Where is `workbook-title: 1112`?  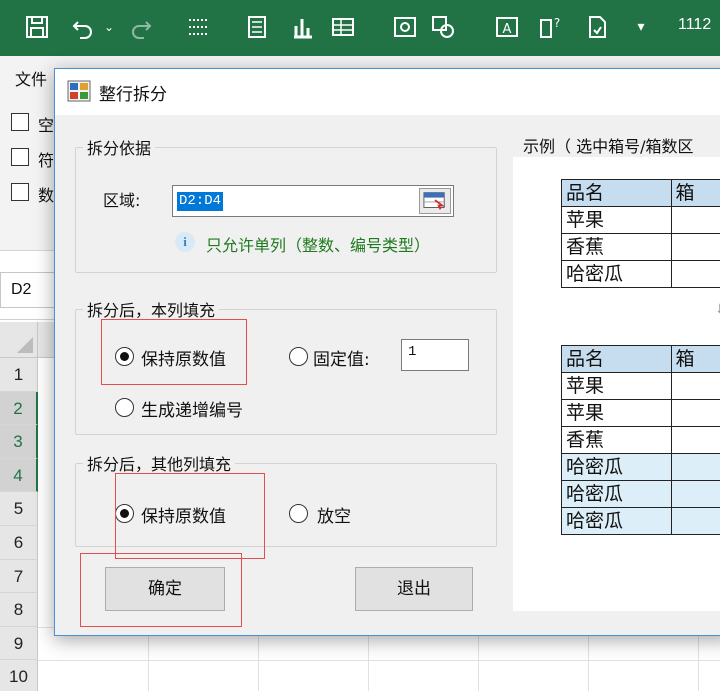 workbook-title: 1112 is located at coordinates (695, 24).